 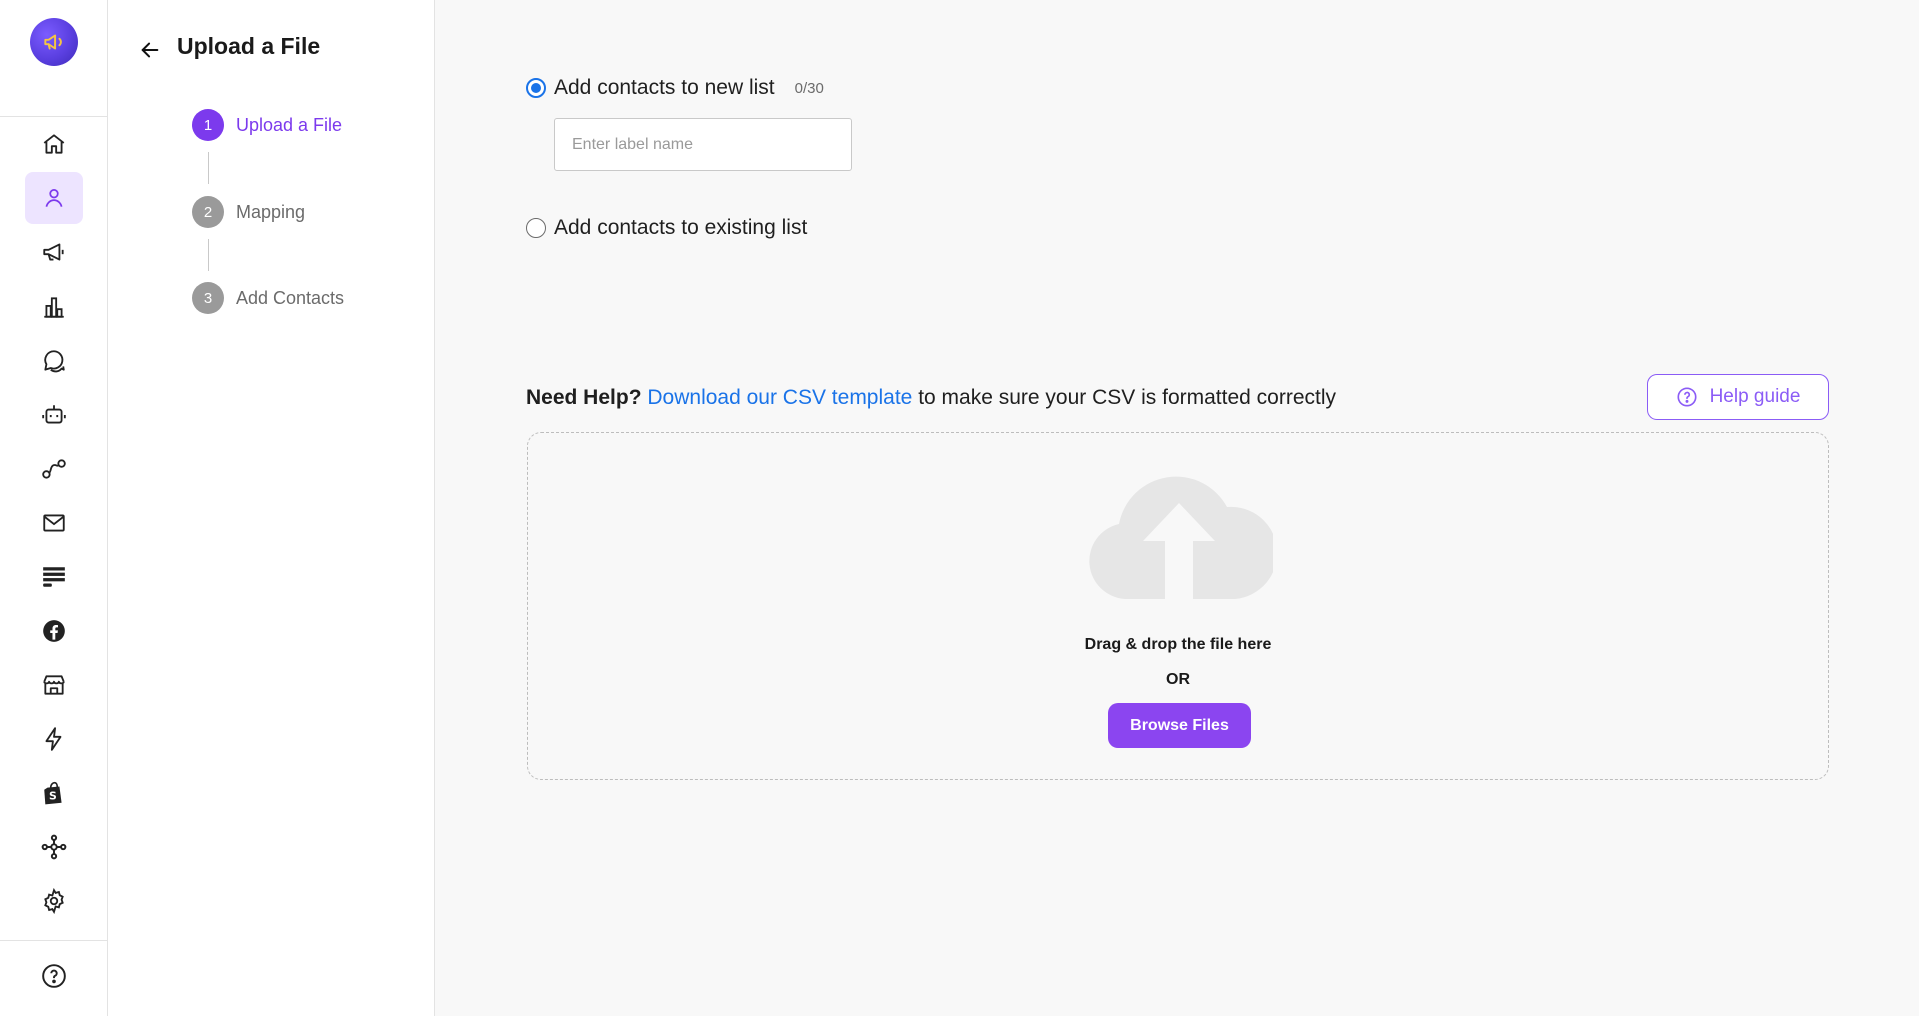 What do you see at coordinates (1178, 679) in the screenshot?
I see `or-text: OR` at bounding box center [1178, 679].